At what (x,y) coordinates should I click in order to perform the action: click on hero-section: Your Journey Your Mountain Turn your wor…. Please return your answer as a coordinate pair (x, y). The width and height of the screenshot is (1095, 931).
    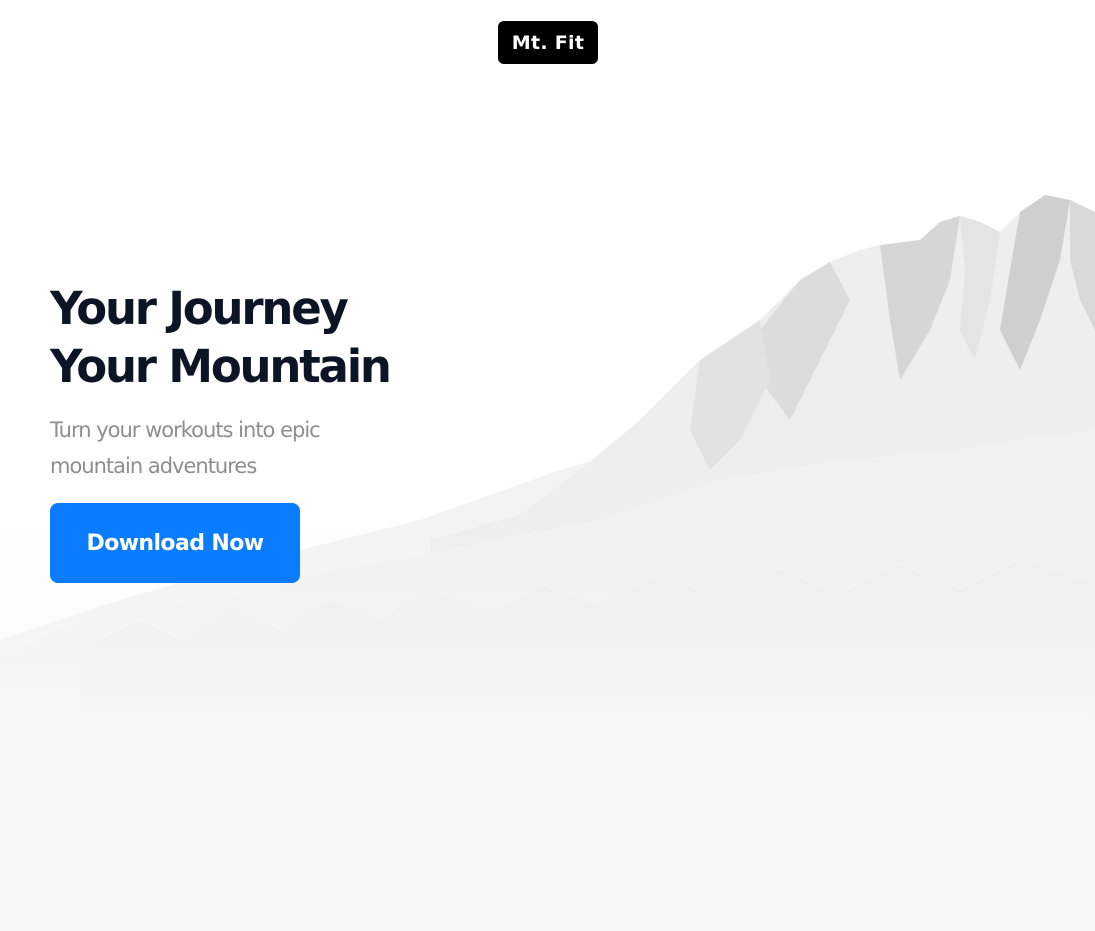
    Looking at the image, I should click on (260, 382).